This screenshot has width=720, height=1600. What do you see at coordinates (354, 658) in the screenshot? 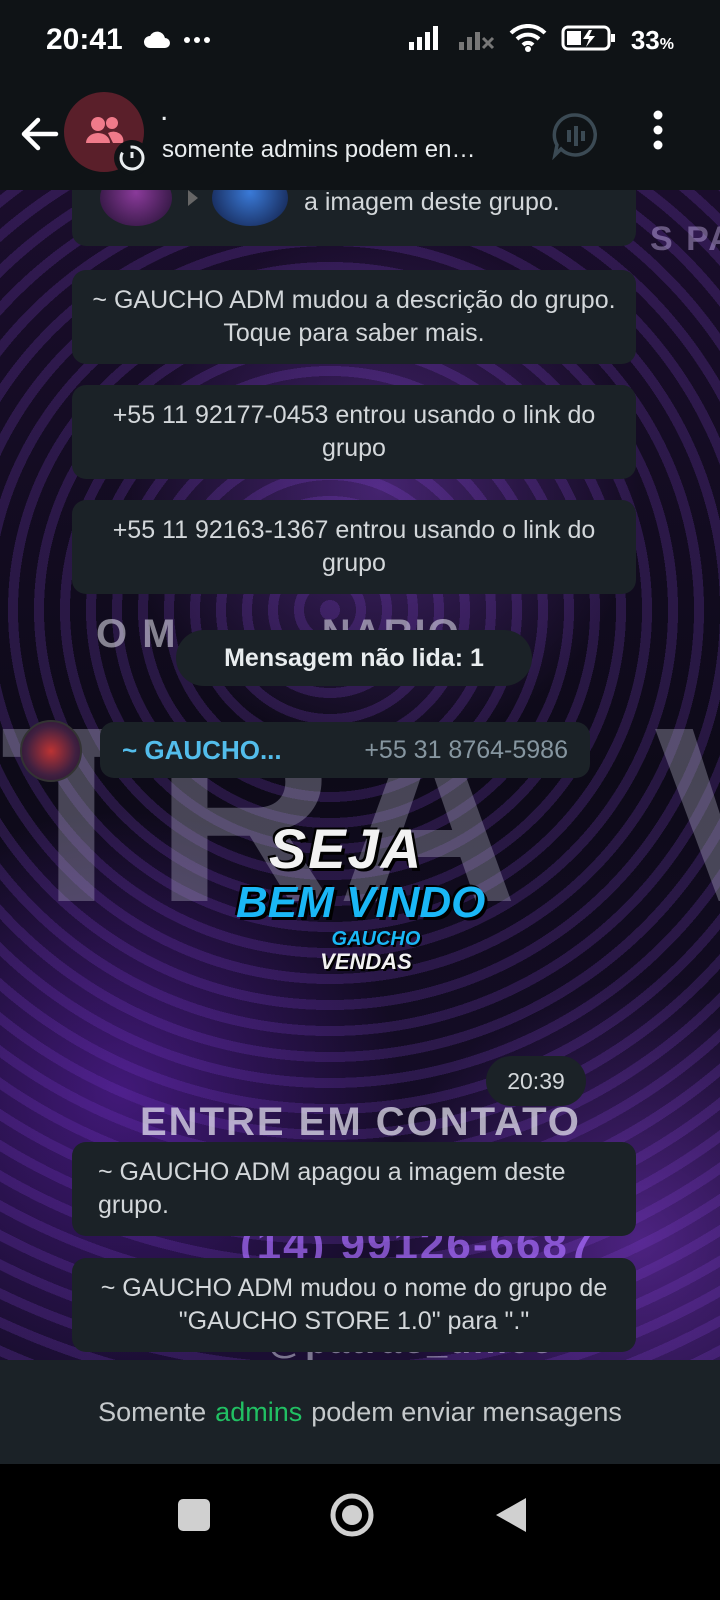
I see `unread-banner: Mensagem não lida: 1` at bounding box center [354, 658].